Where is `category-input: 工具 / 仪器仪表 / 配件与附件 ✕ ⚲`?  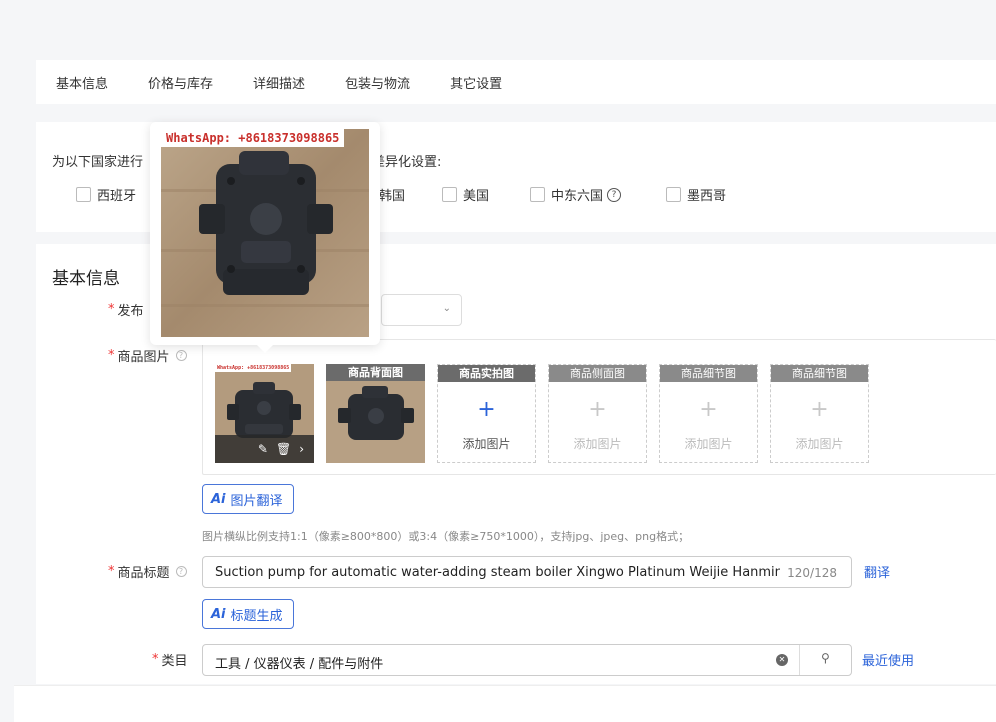
category-input: 工具 / 仪器仪表 / 配件与附件 ✕ ⚲ is located at coordinates (527, 660).